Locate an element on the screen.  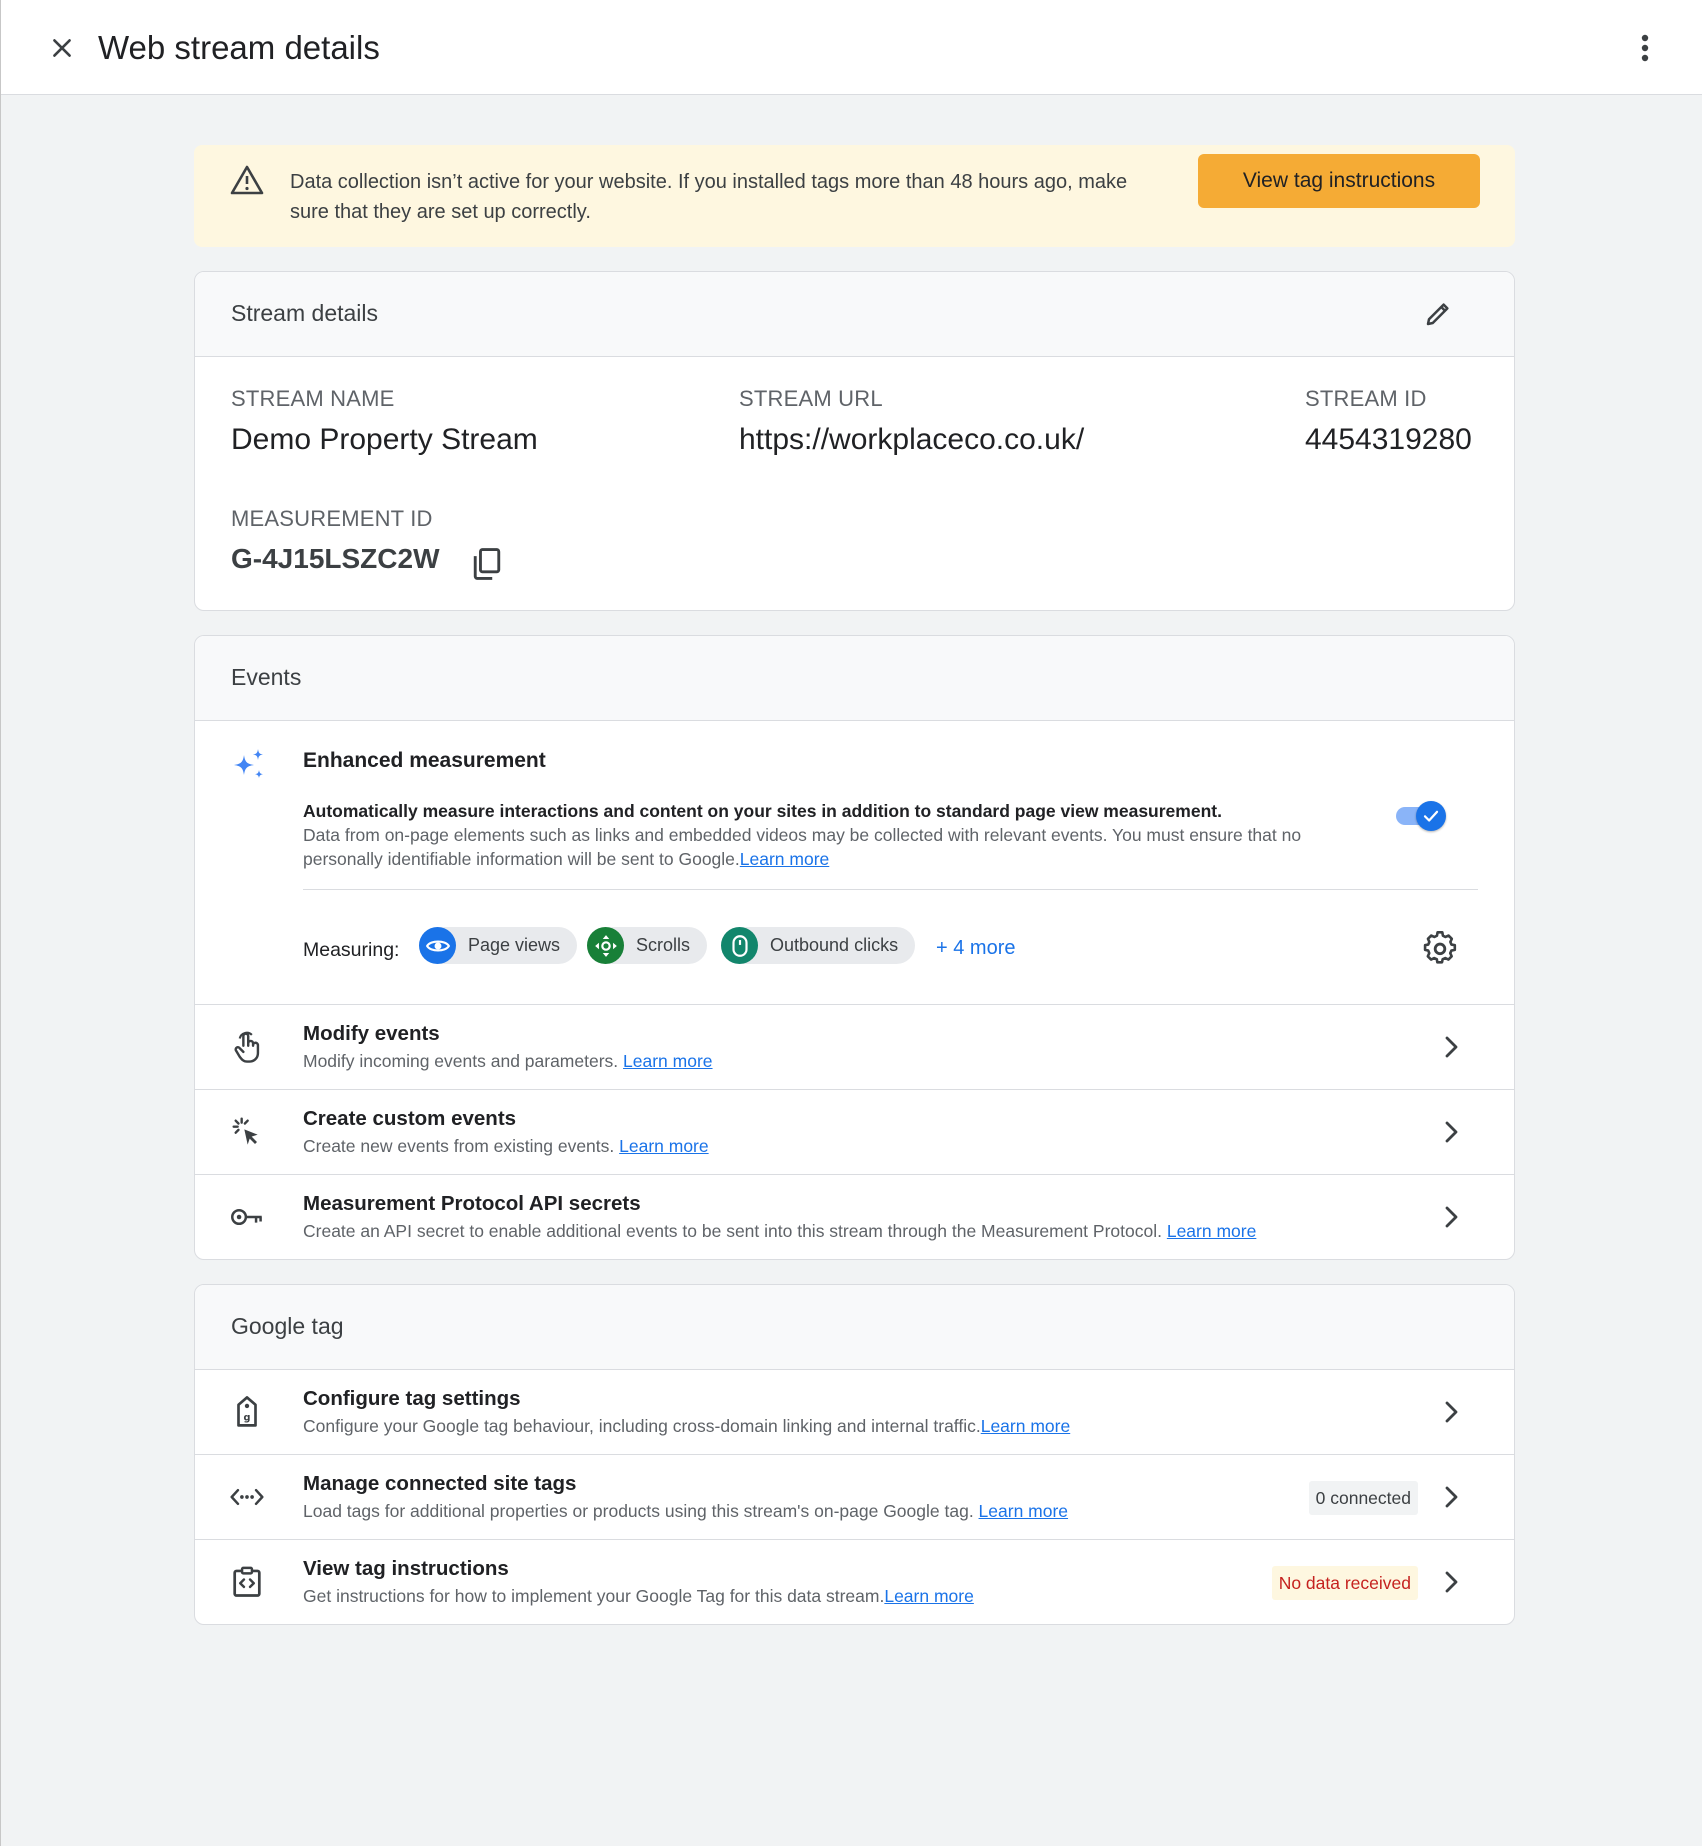
pencil-icon is located at coordinates (1437, 314).